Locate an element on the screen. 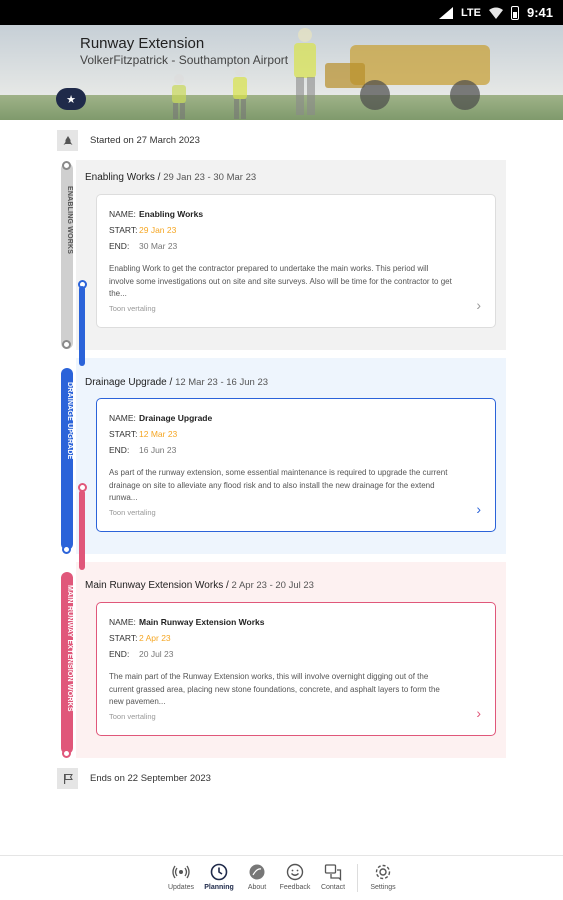  clock-icon is located at coordinates (219, 872).